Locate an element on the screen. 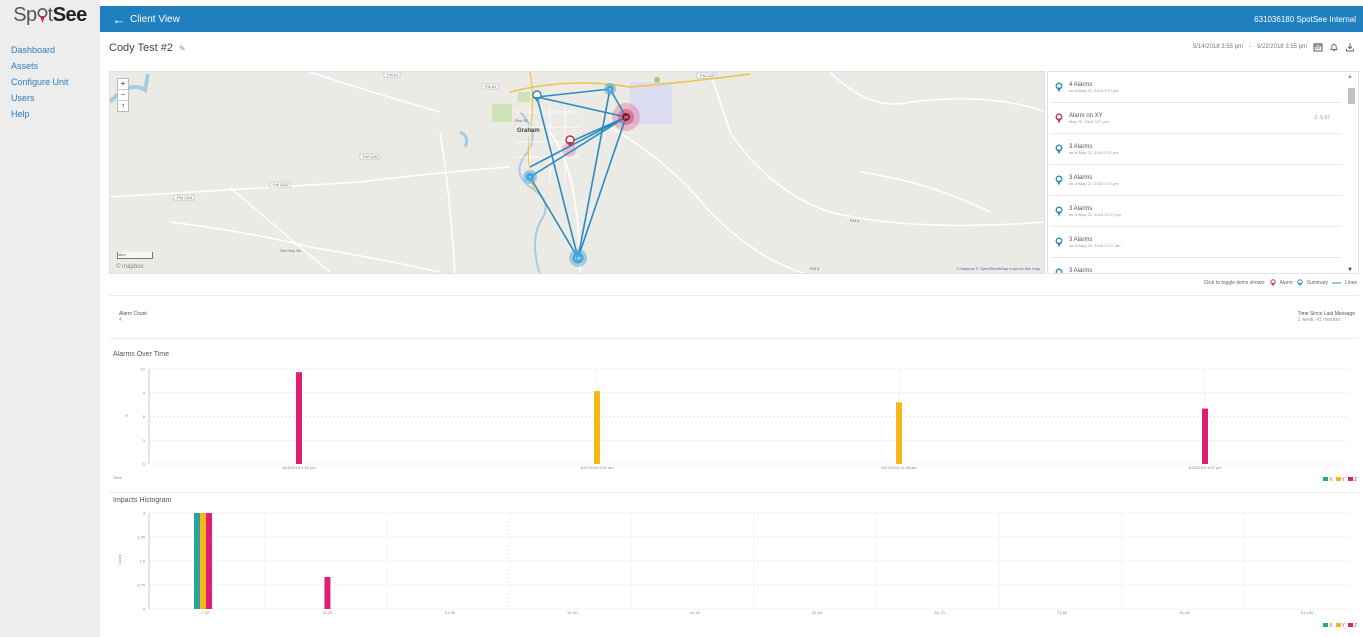  alarm-count-label: Alarm Count is located at coordinates (133, 314).